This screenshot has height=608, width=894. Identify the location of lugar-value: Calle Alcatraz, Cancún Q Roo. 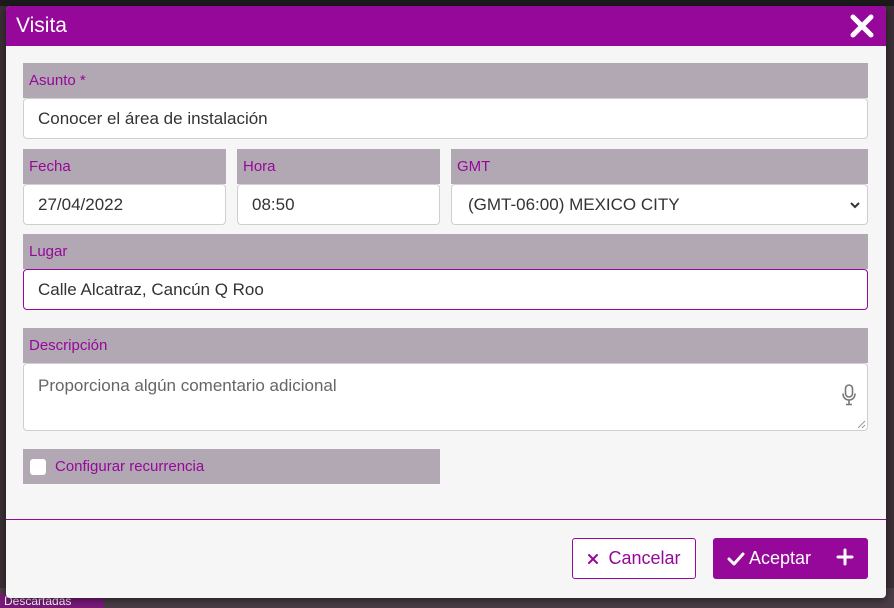
(151, 289).